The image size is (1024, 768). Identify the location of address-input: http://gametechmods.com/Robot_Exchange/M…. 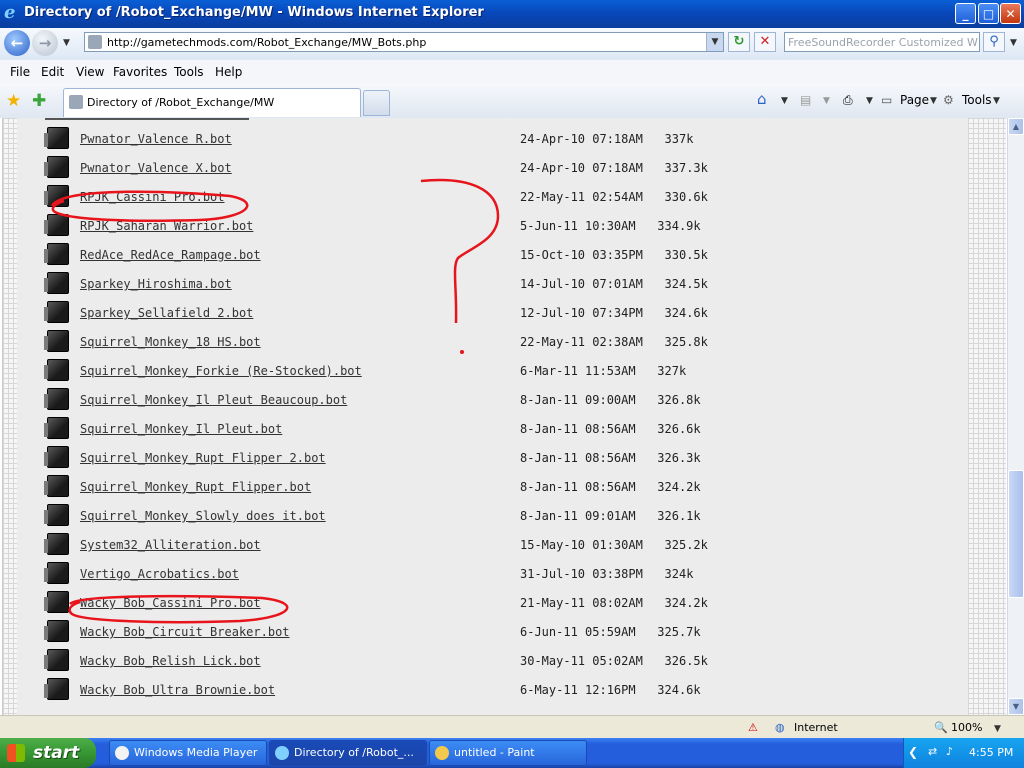
(404, 42).